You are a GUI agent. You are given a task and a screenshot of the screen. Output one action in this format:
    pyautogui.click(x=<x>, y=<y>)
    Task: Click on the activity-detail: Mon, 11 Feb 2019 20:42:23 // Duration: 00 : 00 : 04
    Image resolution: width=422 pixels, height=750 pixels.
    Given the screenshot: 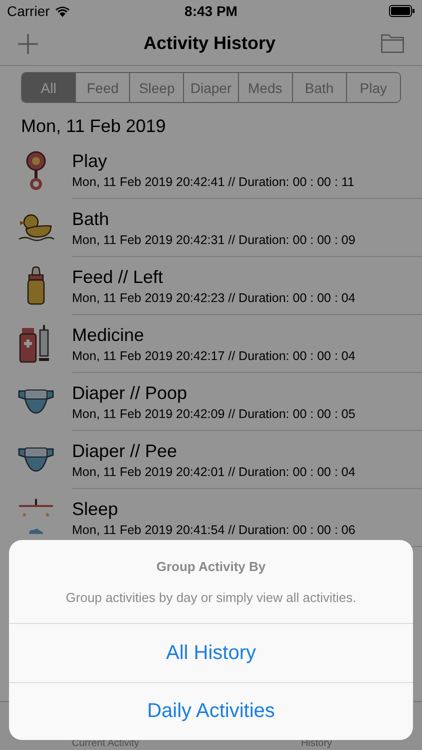 What is the action you would take?
    pyautogui.click(x=214, y=297)
    